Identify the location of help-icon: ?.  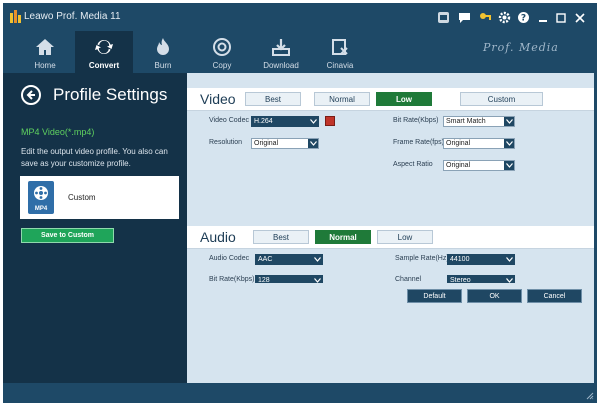
(523, 17).